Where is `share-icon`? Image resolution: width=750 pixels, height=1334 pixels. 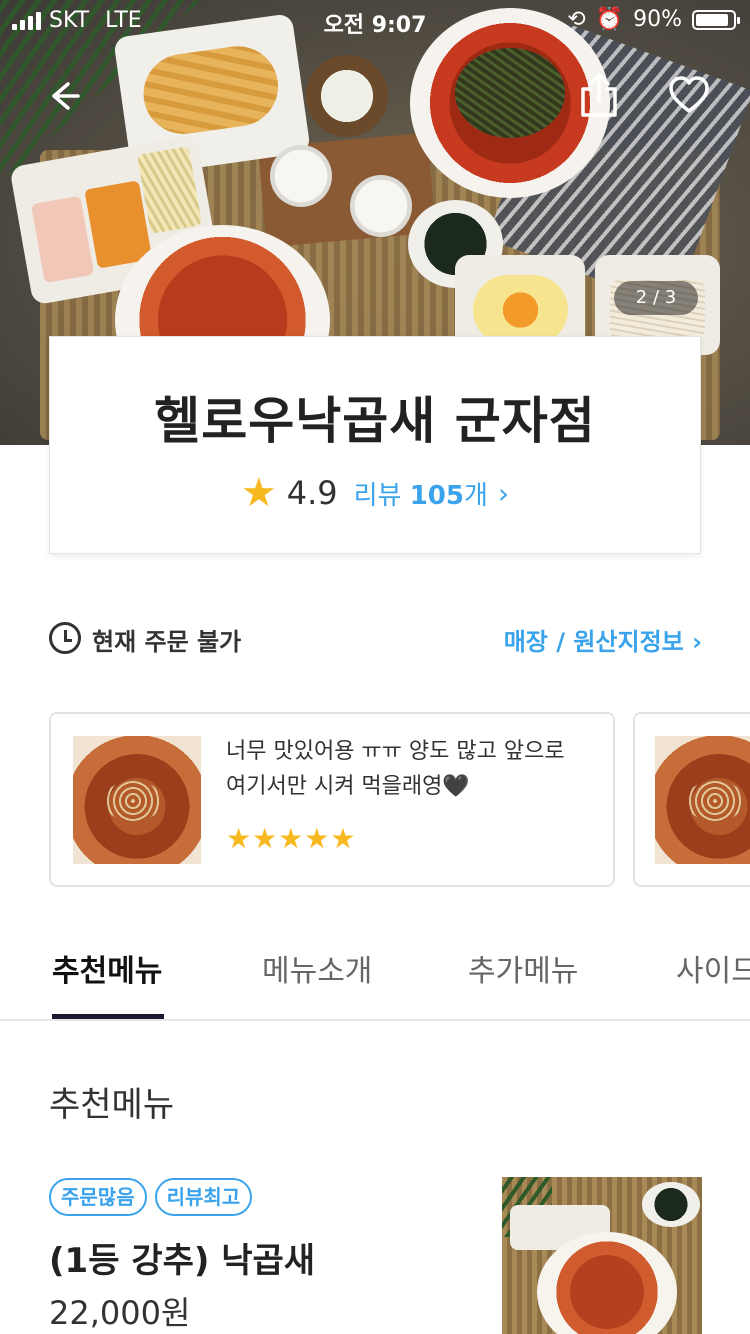 share-icon is located at coordinates (599, 98).